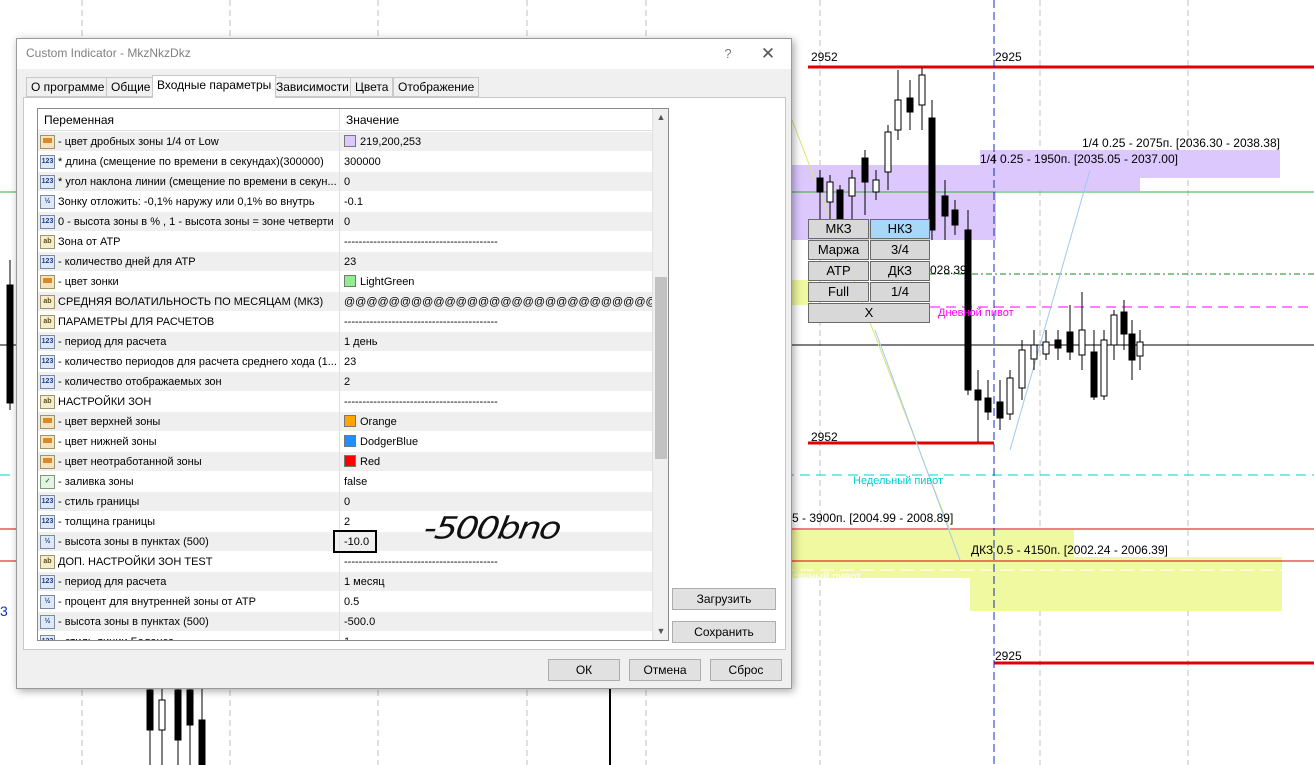  I want to click on table-row: - цвет неотработанной зоны Red, so click(345, 462).